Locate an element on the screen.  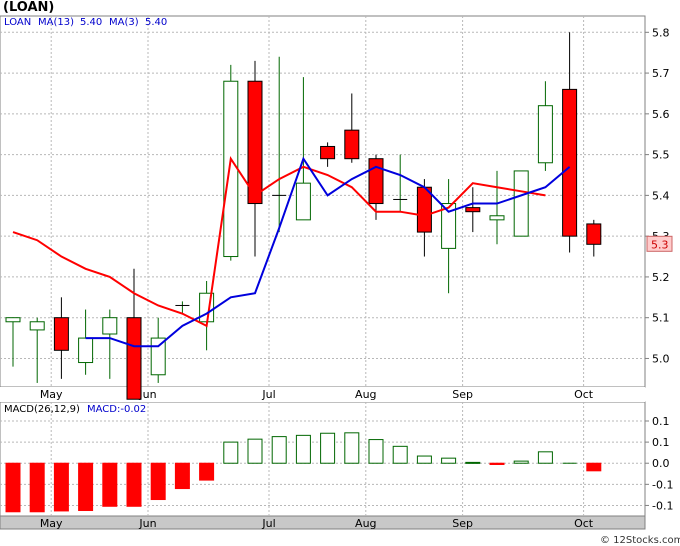
price-month-label: Sep is located at coordinates (462, 394).